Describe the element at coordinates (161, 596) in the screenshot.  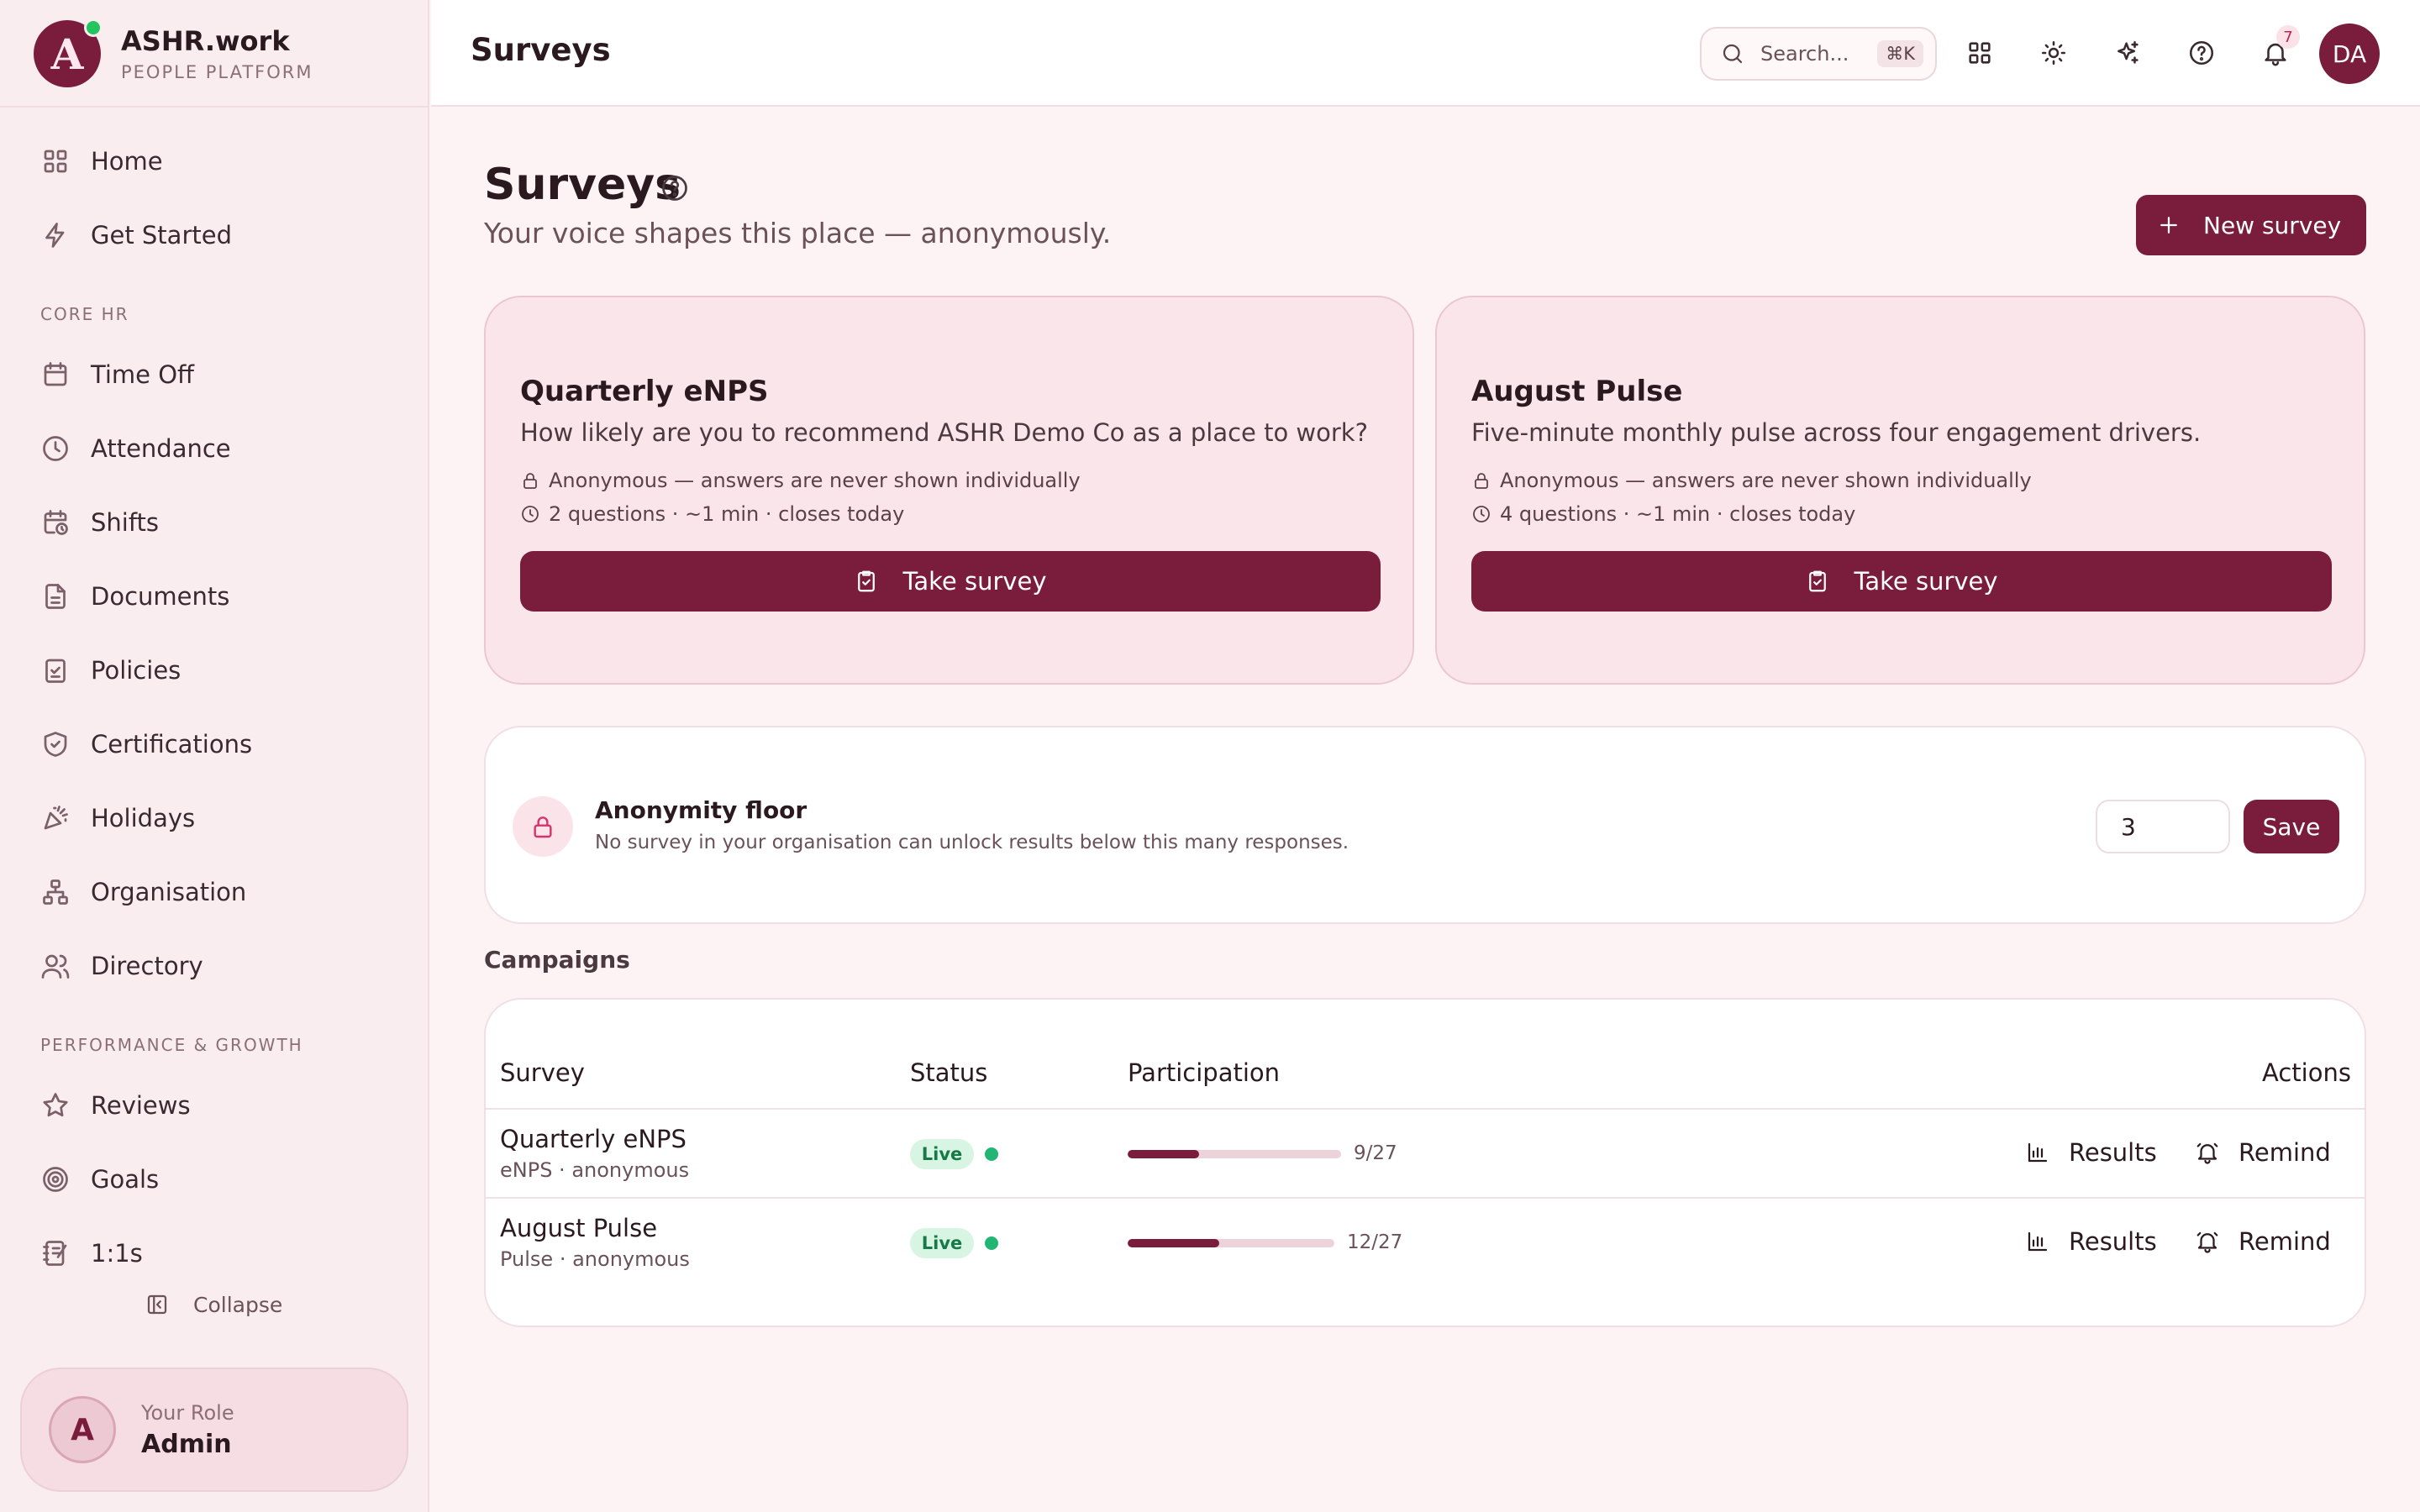
I see `sidebar-item-label: Documents` at that location.